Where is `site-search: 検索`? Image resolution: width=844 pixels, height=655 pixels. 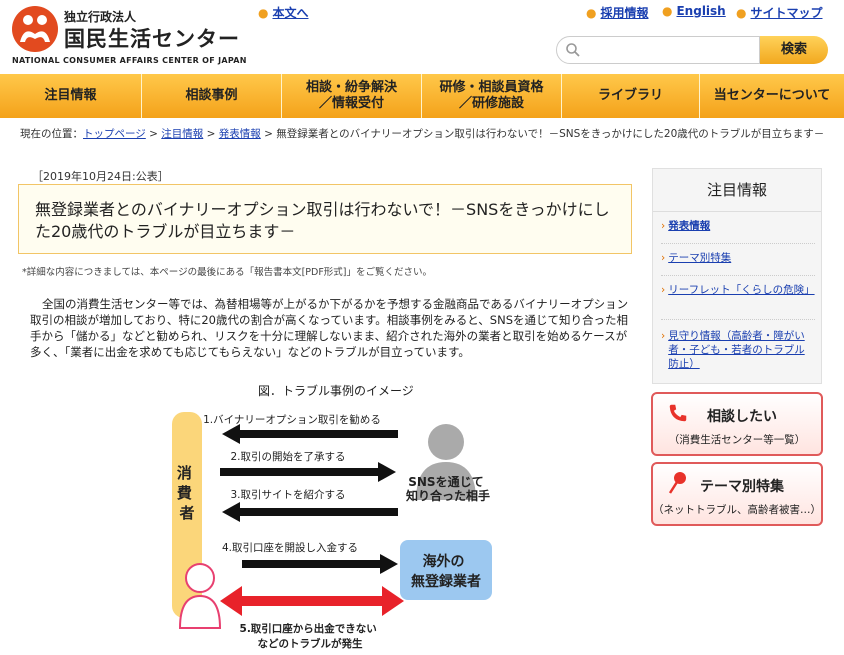 site-search: 検索 is located at coordinates (692, 50).